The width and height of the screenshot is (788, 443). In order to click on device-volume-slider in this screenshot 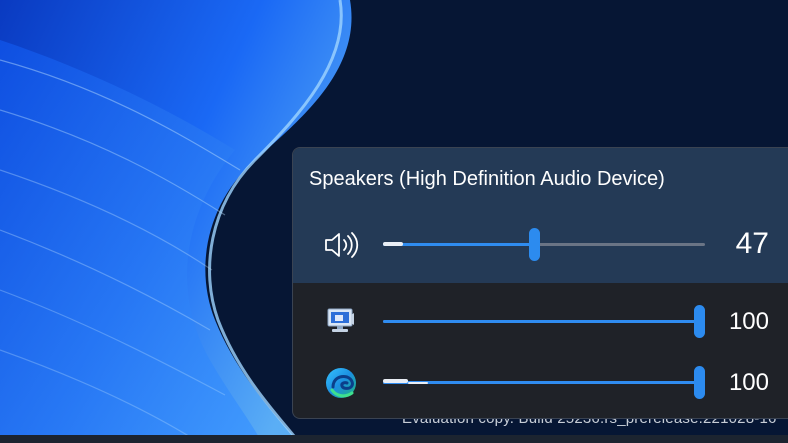, I will do `click(544, 244)`.